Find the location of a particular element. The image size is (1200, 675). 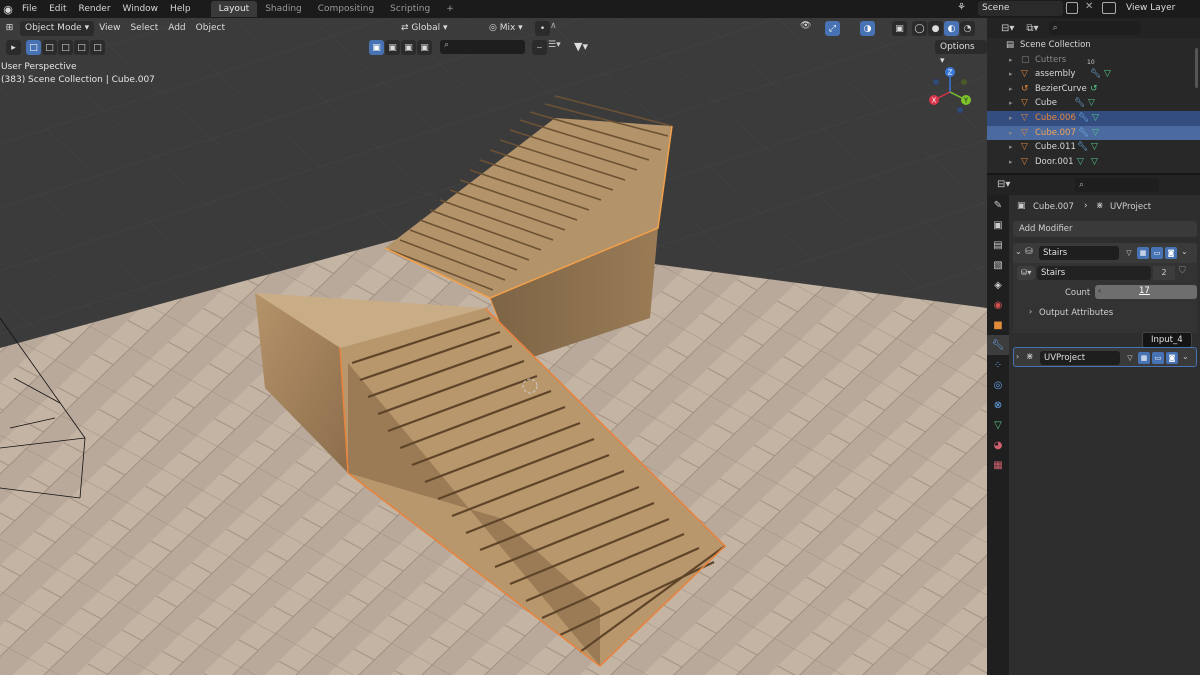

count-field: ‹ 17 is located at coordinates (1146, 292).